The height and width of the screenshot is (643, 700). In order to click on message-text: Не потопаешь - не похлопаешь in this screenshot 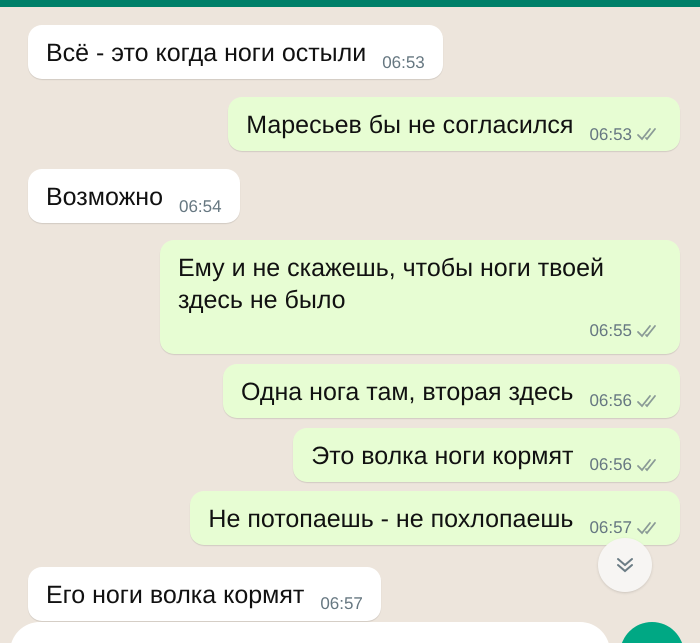, I will do `click(391, 519)`.